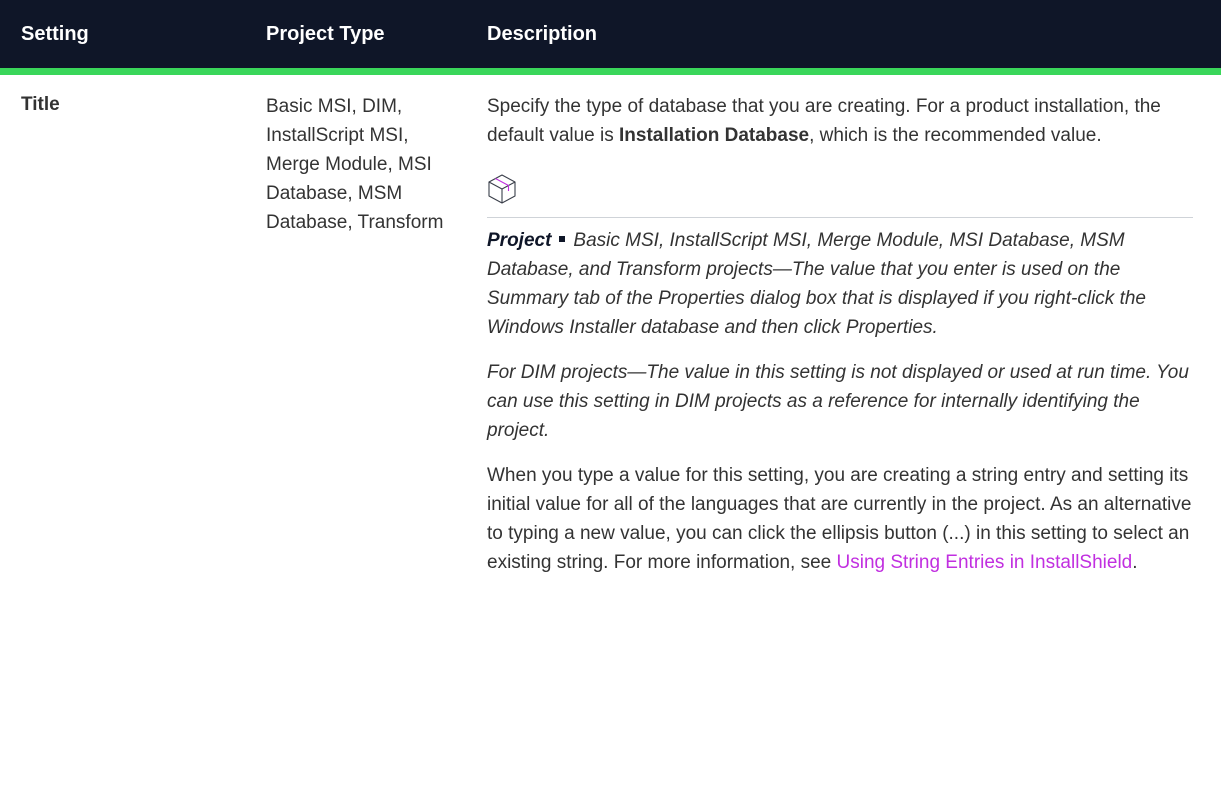  What do you see at coordinates (519, 240) in the screenshot?
I see `note-label: Project` at bounding box center [519, 240].